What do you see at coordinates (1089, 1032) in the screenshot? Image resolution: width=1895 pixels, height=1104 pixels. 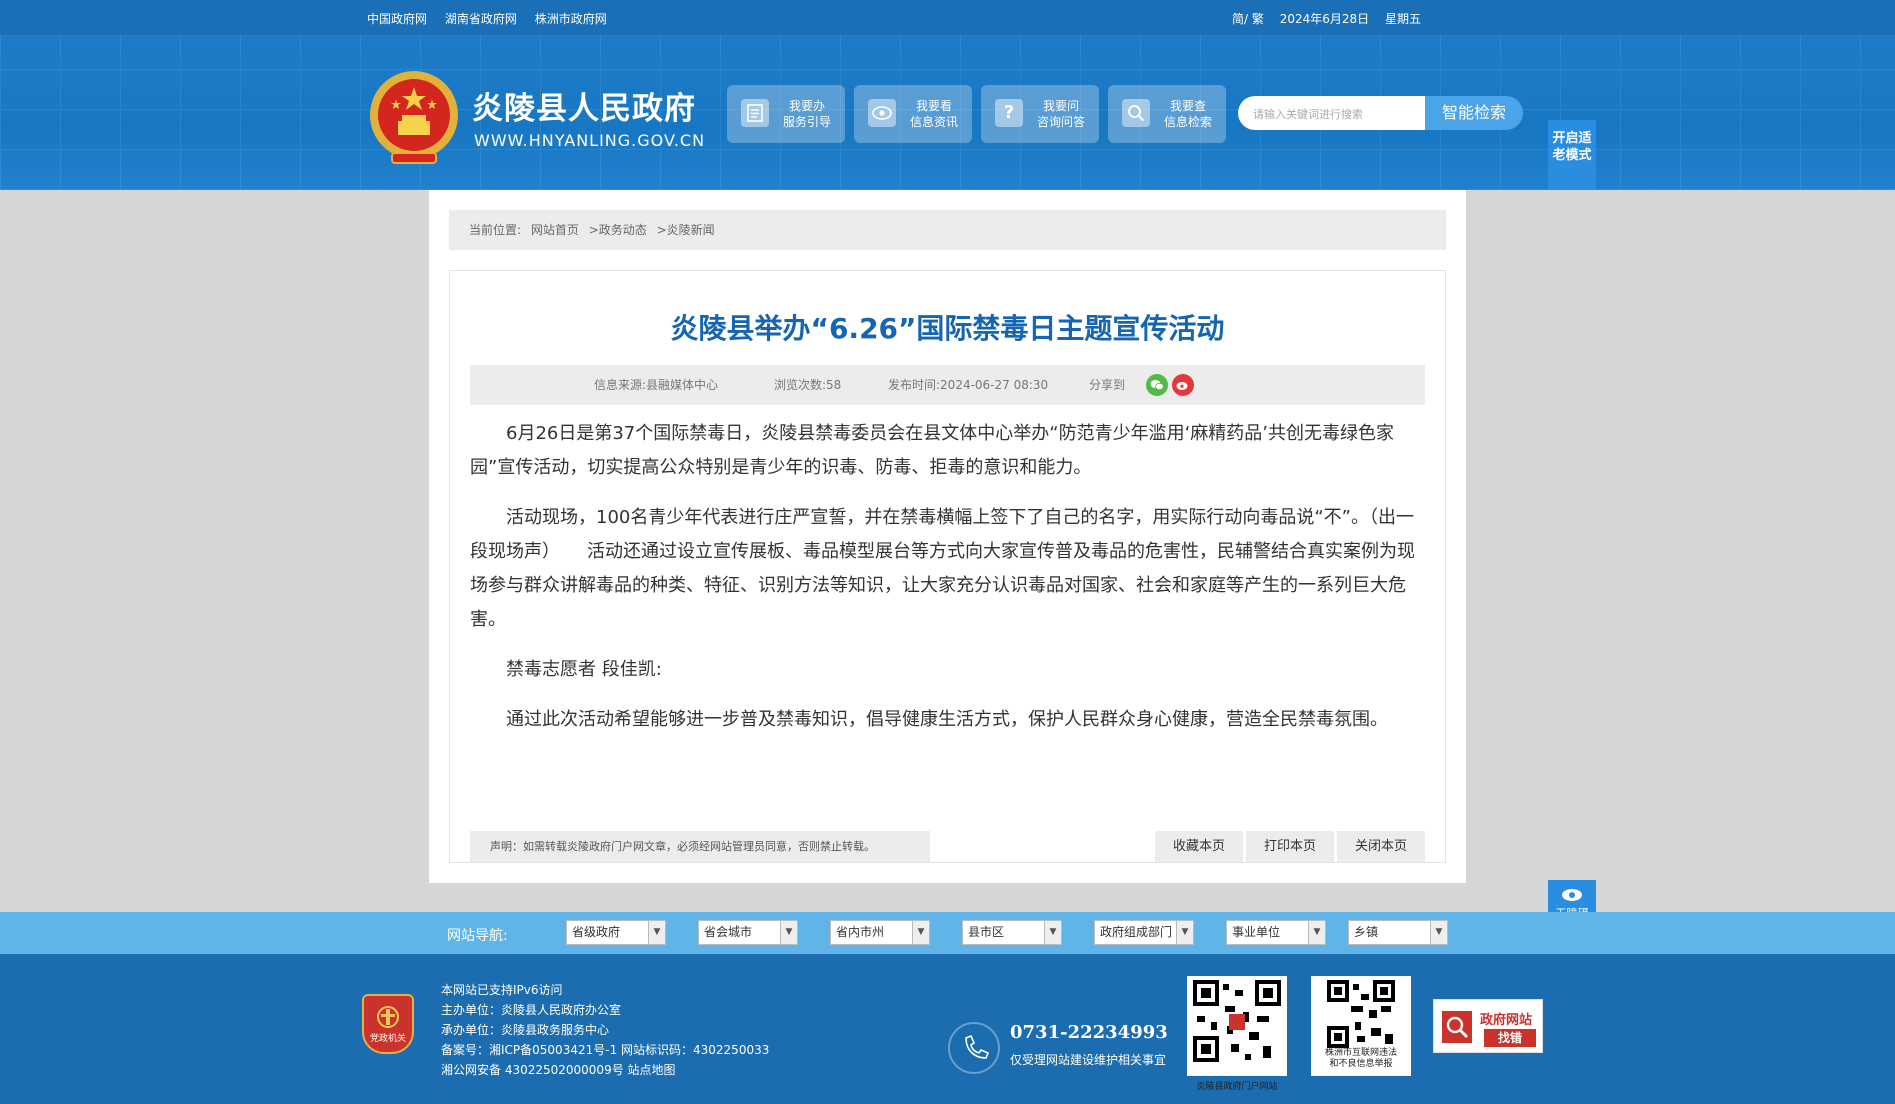 I see `hotline-number: 0731-22234993` at bounding box center [1089, 1032].